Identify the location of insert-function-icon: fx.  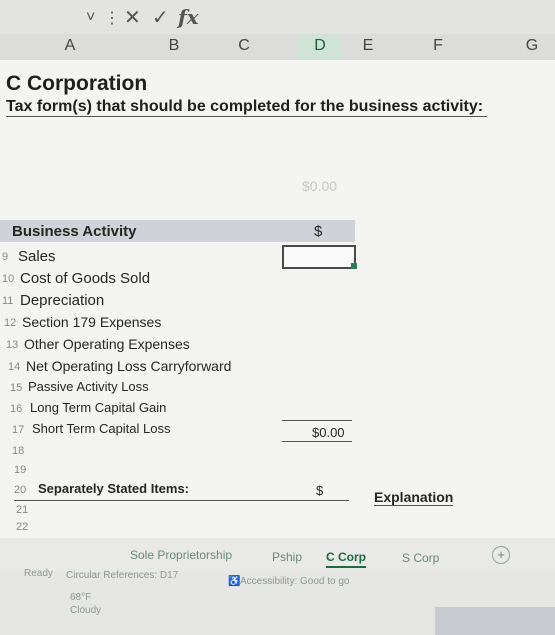
(188, 17).